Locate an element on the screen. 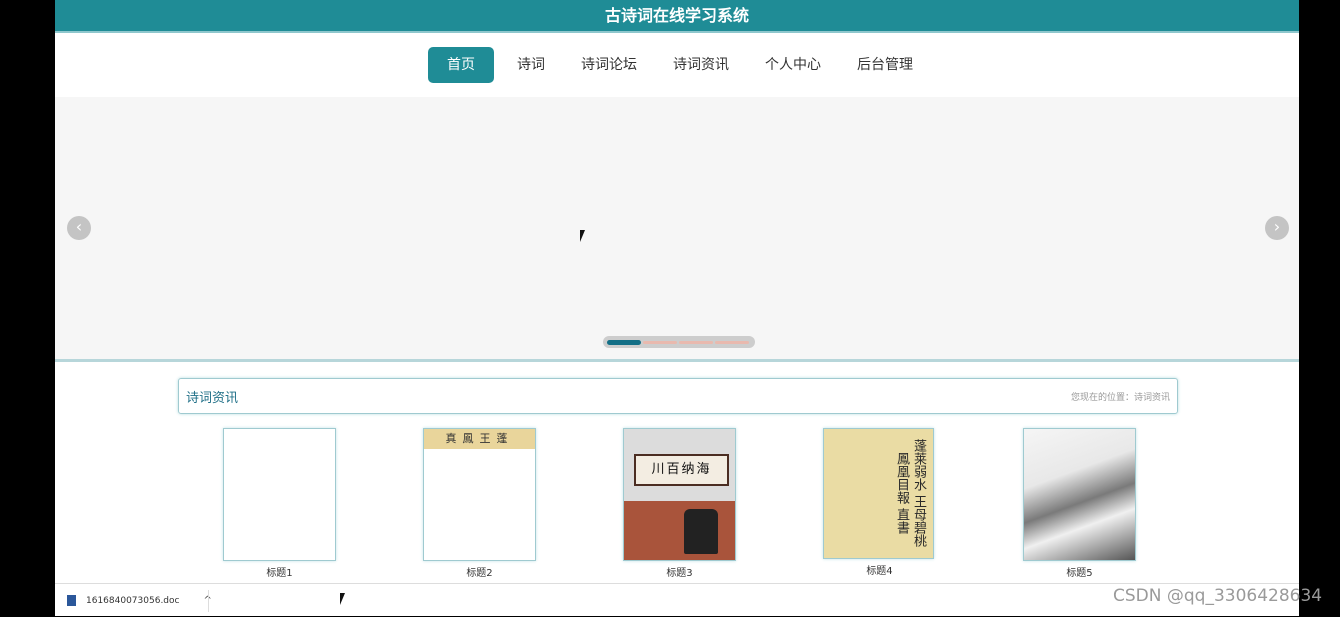 This screenshot has height=617, width=1340. carousel-indicators is located at coordinates (679, 342).